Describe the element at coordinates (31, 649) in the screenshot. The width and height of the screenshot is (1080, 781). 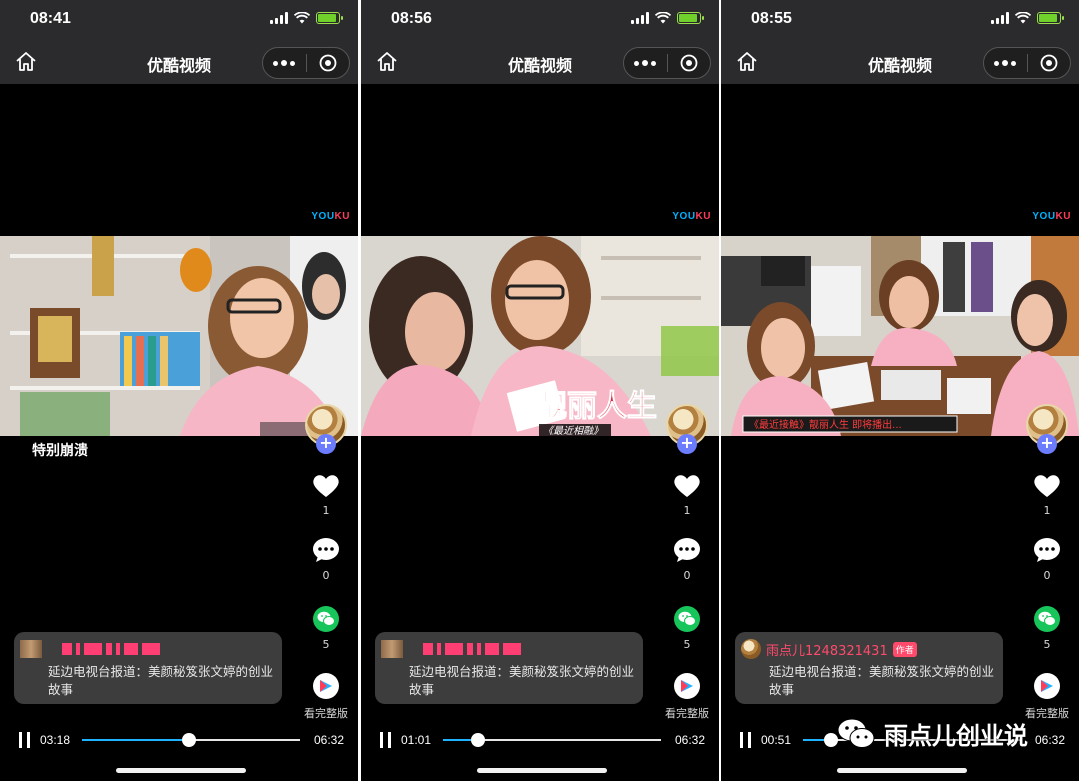
I see `masked-avatar` at that location.